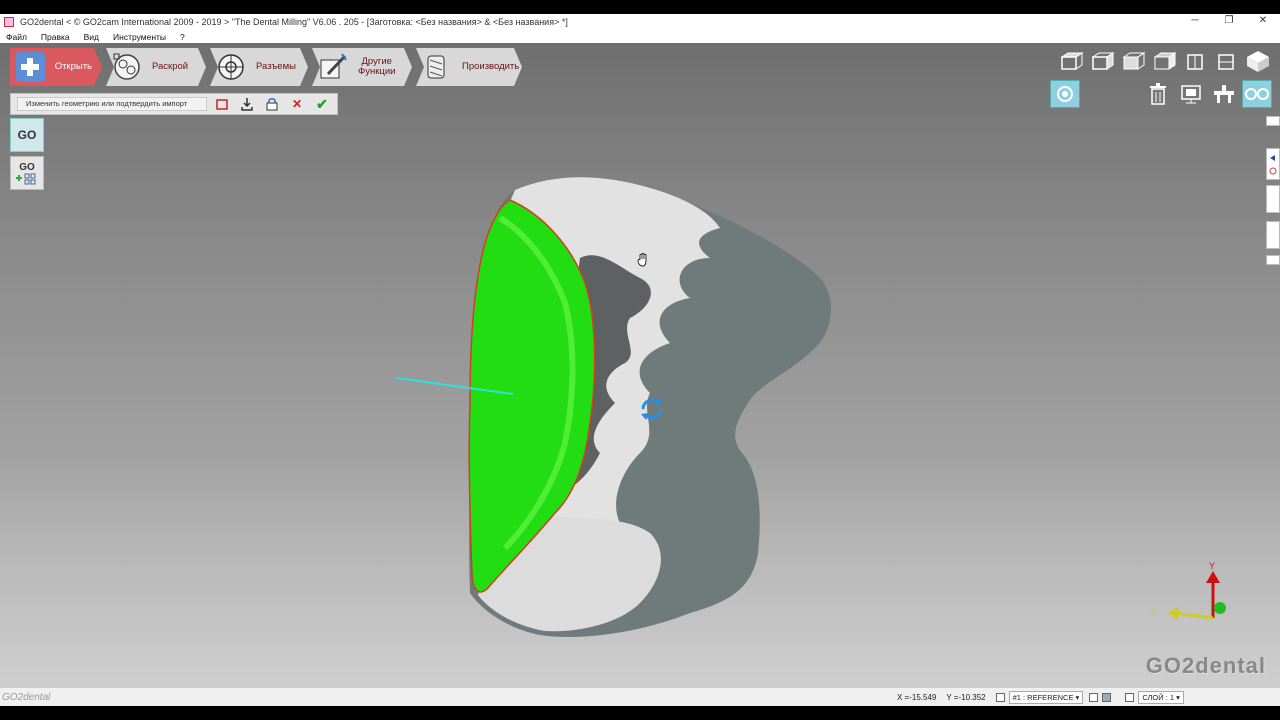 The height and width of the screenshot is (720, 1280). I want to click on menu-view: Вид, so click(91, 37).